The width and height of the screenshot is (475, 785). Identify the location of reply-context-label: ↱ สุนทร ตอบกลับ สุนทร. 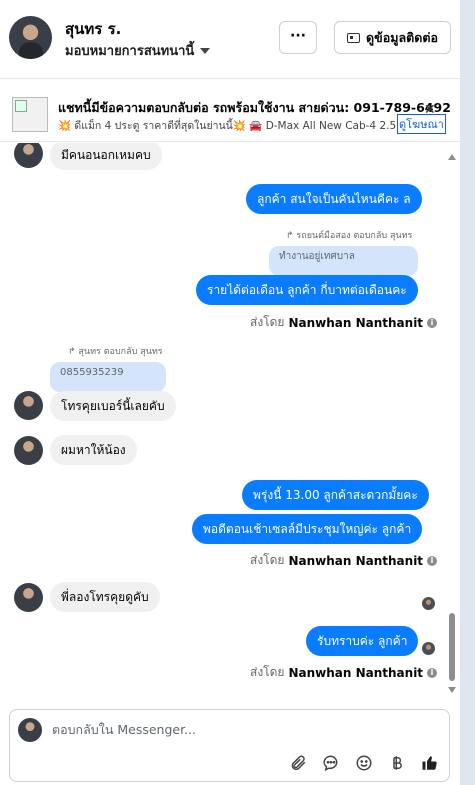
(115, 351).